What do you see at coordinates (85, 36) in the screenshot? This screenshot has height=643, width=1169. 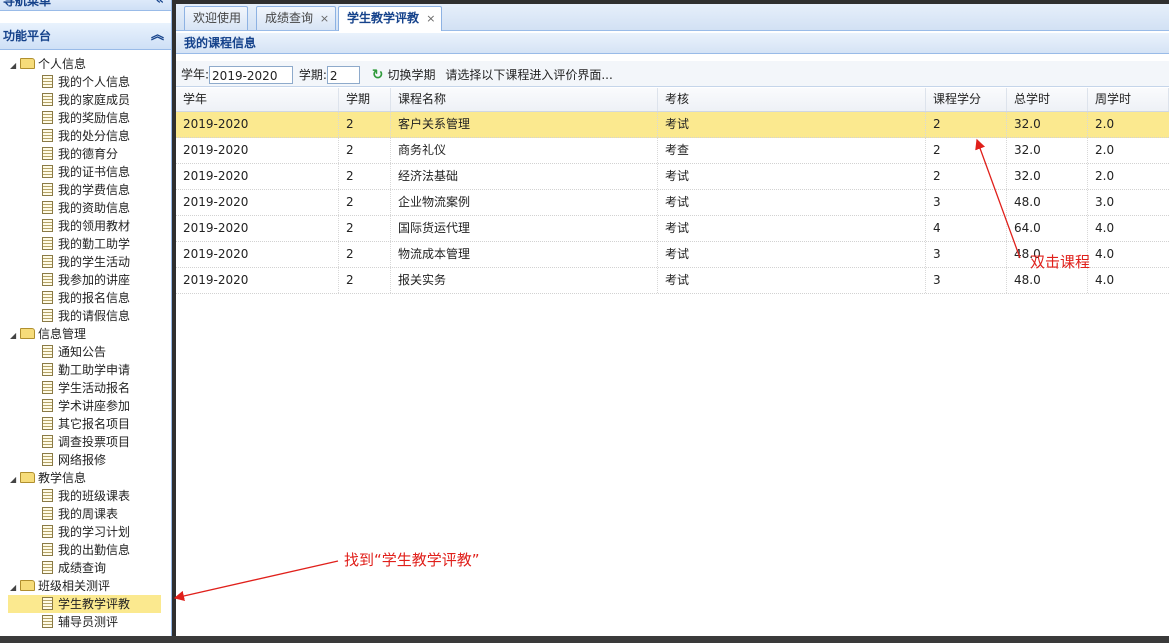 I see `platform-header: 功能平台 ︽` at bounding box center [85, 36].